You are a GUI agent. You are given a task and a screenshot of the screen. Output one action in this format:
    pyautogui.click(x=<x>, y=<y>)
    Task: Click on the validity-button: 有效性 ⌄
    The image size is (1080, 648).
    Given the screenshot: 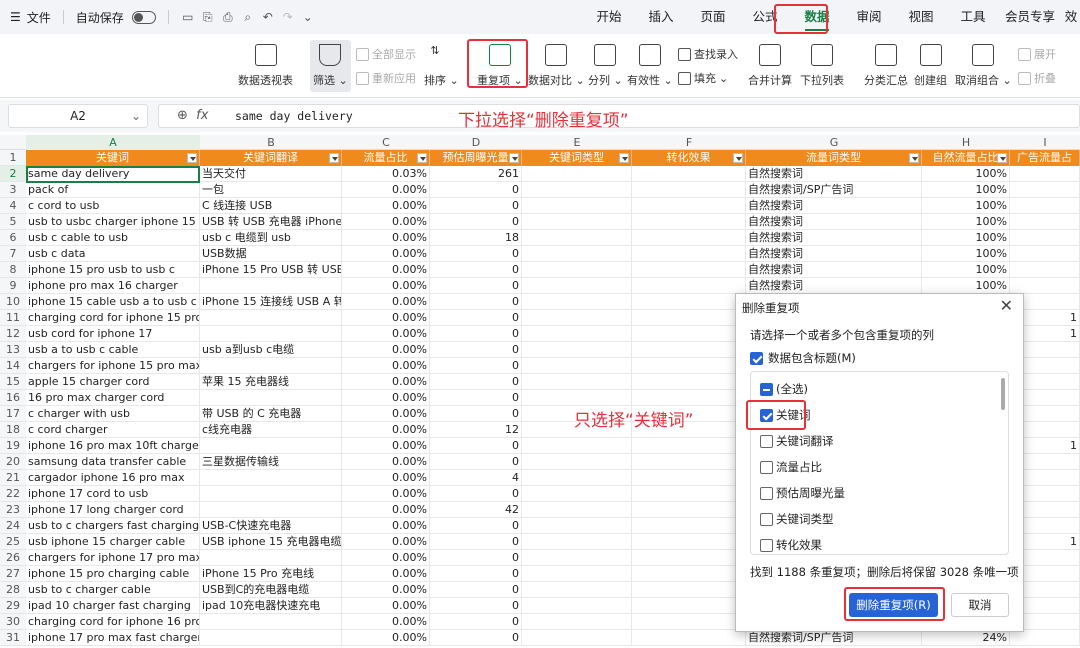 What is the action you would take?
    pyautogui.click(x=650, y=66)
    